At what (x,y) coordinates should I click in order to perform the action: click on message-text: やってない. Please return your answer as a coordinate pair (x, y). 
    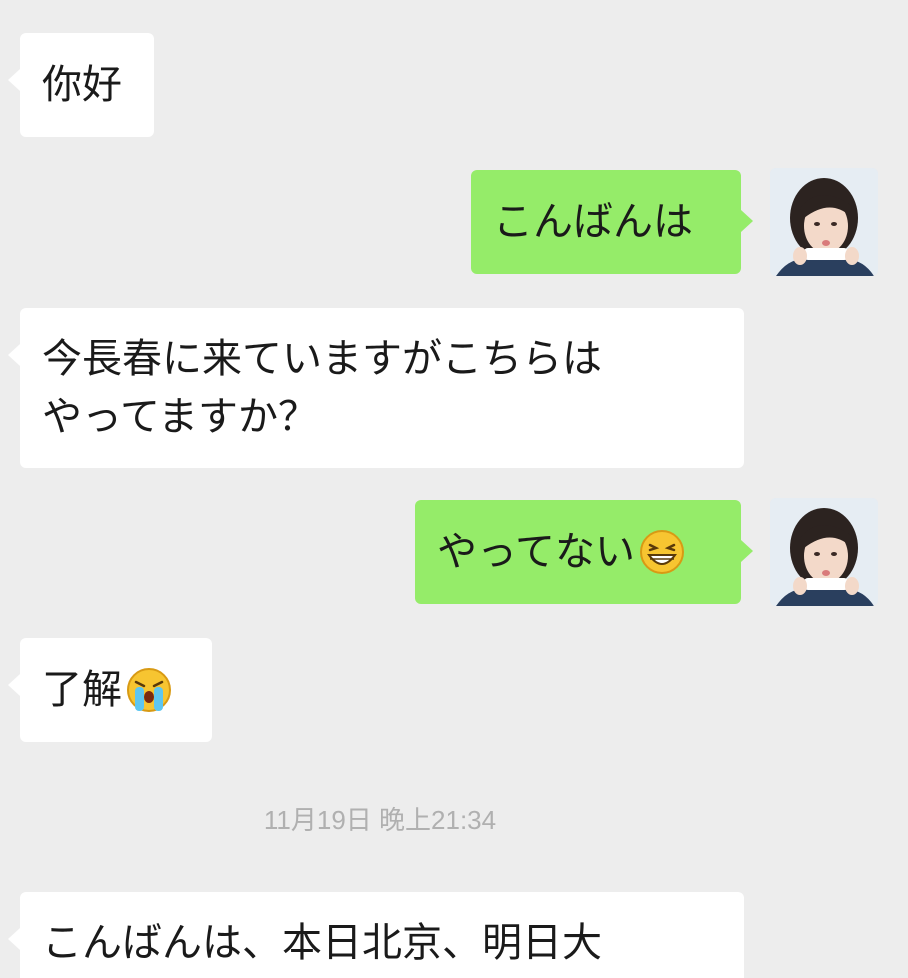
    Looking at the image, I should click on (536, 552).